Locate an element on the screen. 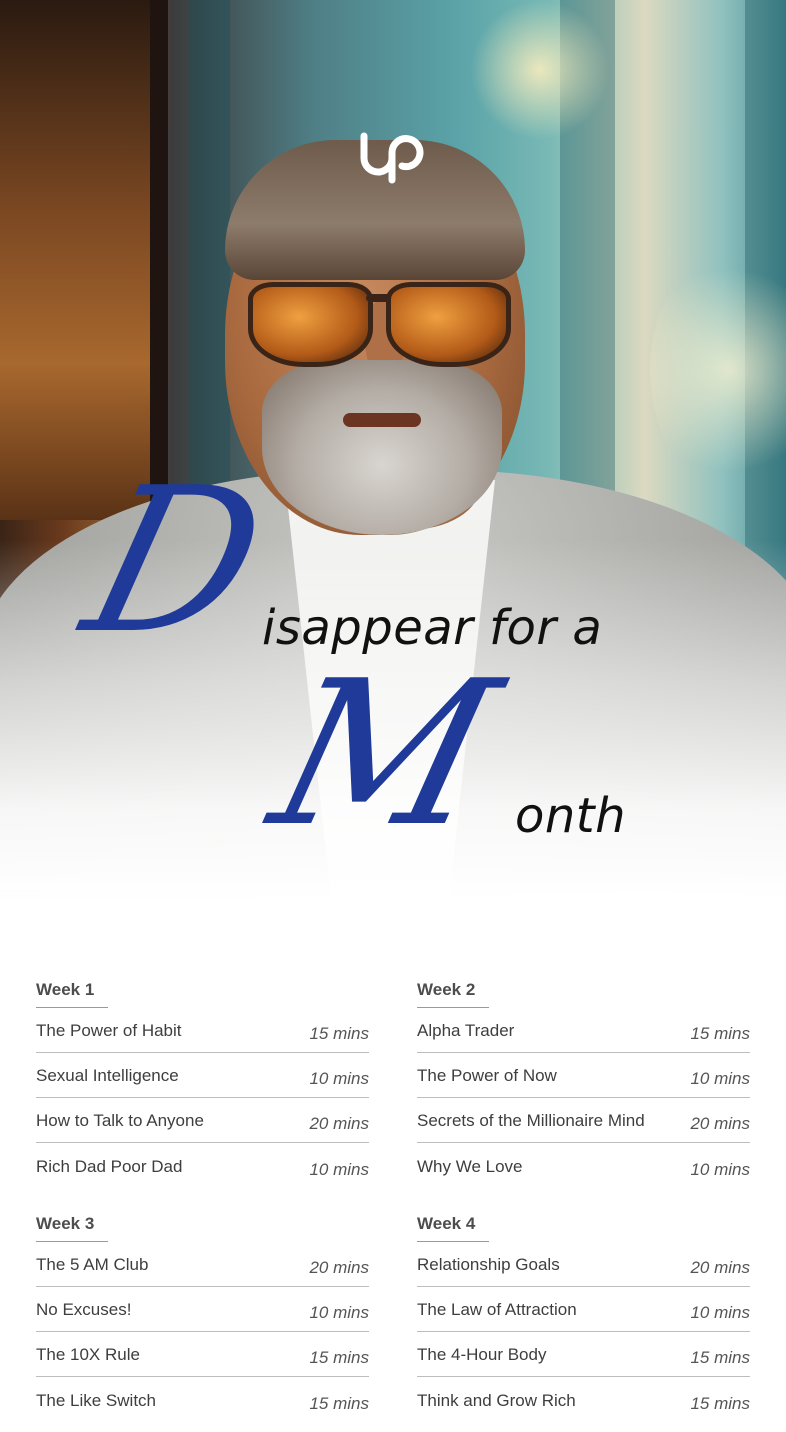 The width and height of the screenshot is (786, 1432). sunglasses-lens-left is located at coordinates (310, 324).